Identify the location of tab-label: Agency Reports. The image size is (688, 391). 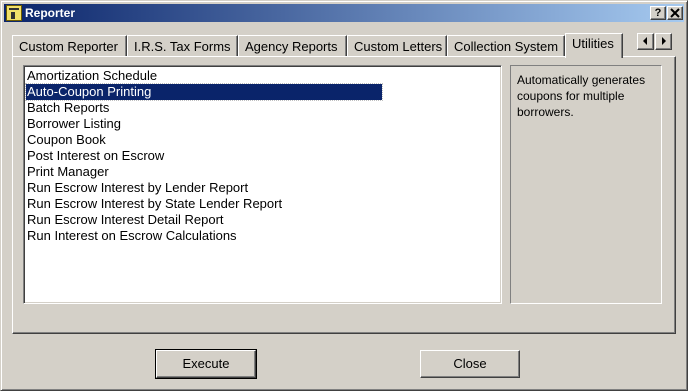
(291, 46).